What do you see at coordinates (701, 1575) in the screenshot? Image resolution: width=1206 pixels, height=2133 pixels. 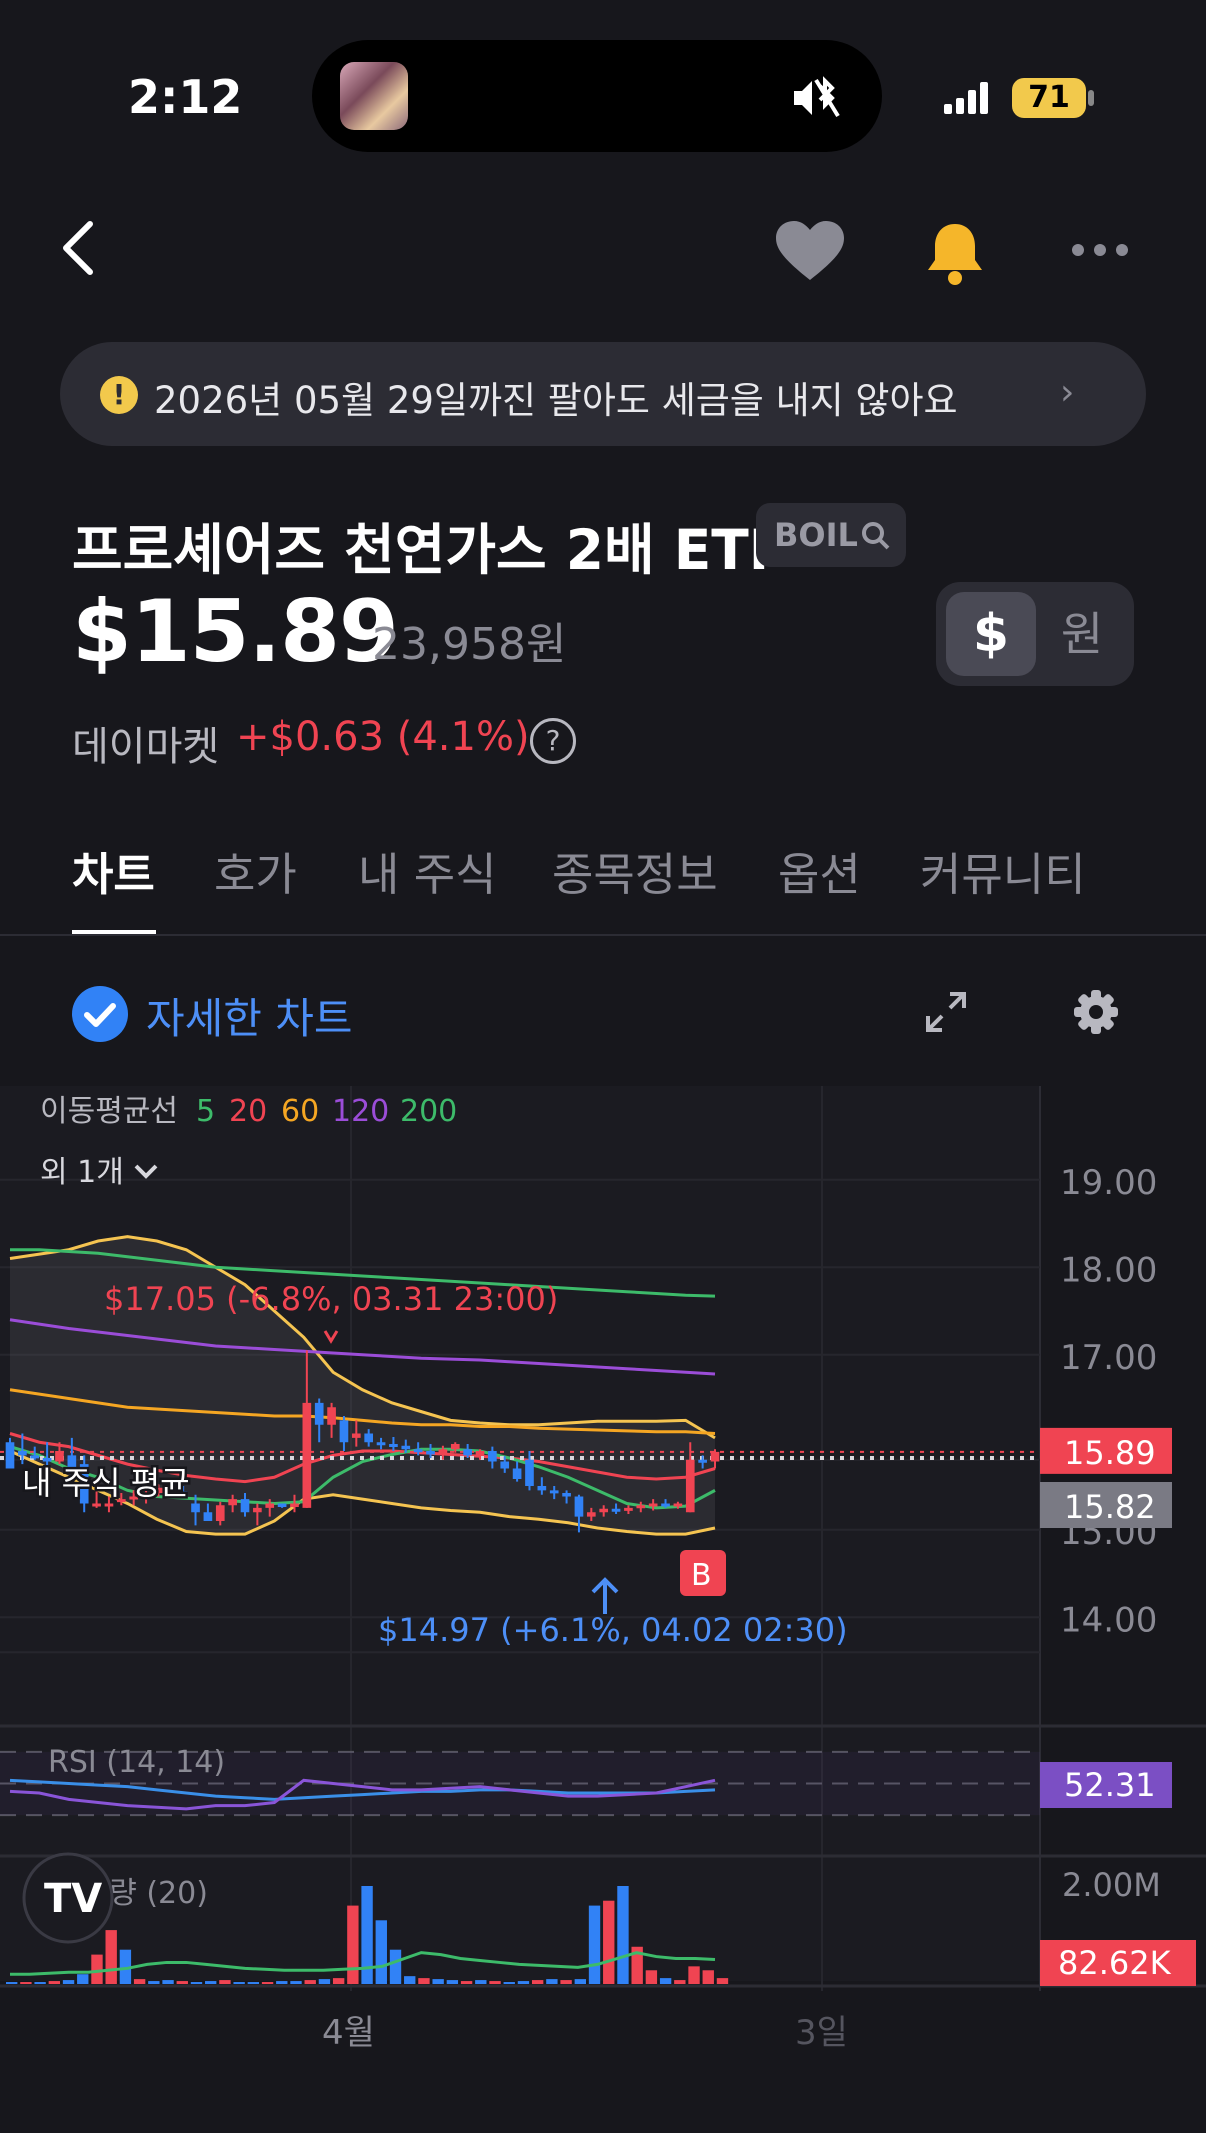 I see `buy-marker-label: B` at bounding box center [701, 1575].